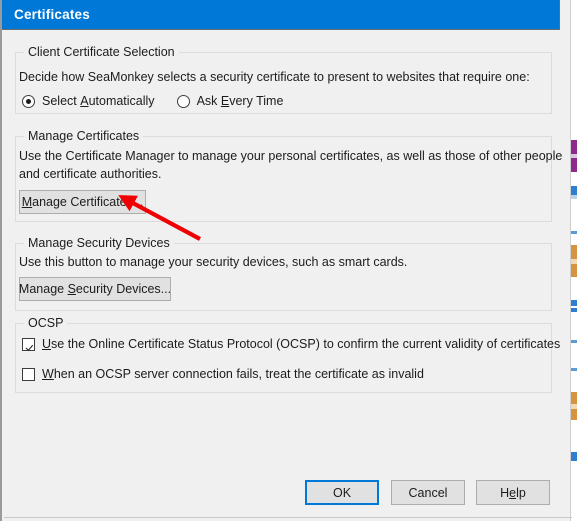 The height and width of the screenshot is (521, 577). Describe the element at coordinates (99, 243) in the screenshot. I see `group-title-manage-security-devices: Manage Security Devices` at that location.